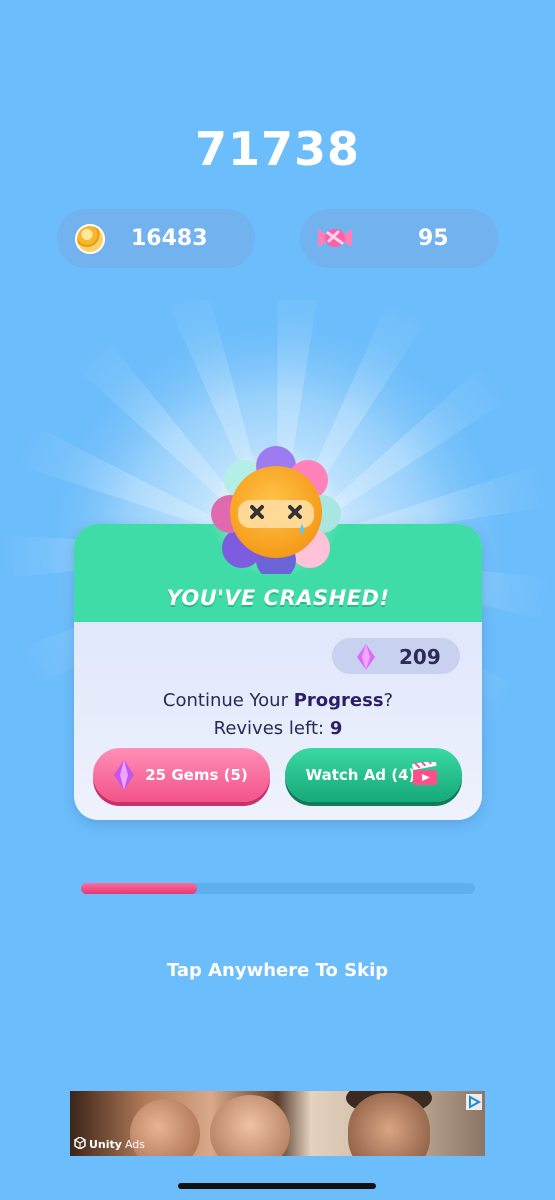 This screenshot has height=1200, width=555. What do you see at coordinates (271, 728) in the screenshot?
I see `revives-label: Revives left:` at bounding box center [271, 728].